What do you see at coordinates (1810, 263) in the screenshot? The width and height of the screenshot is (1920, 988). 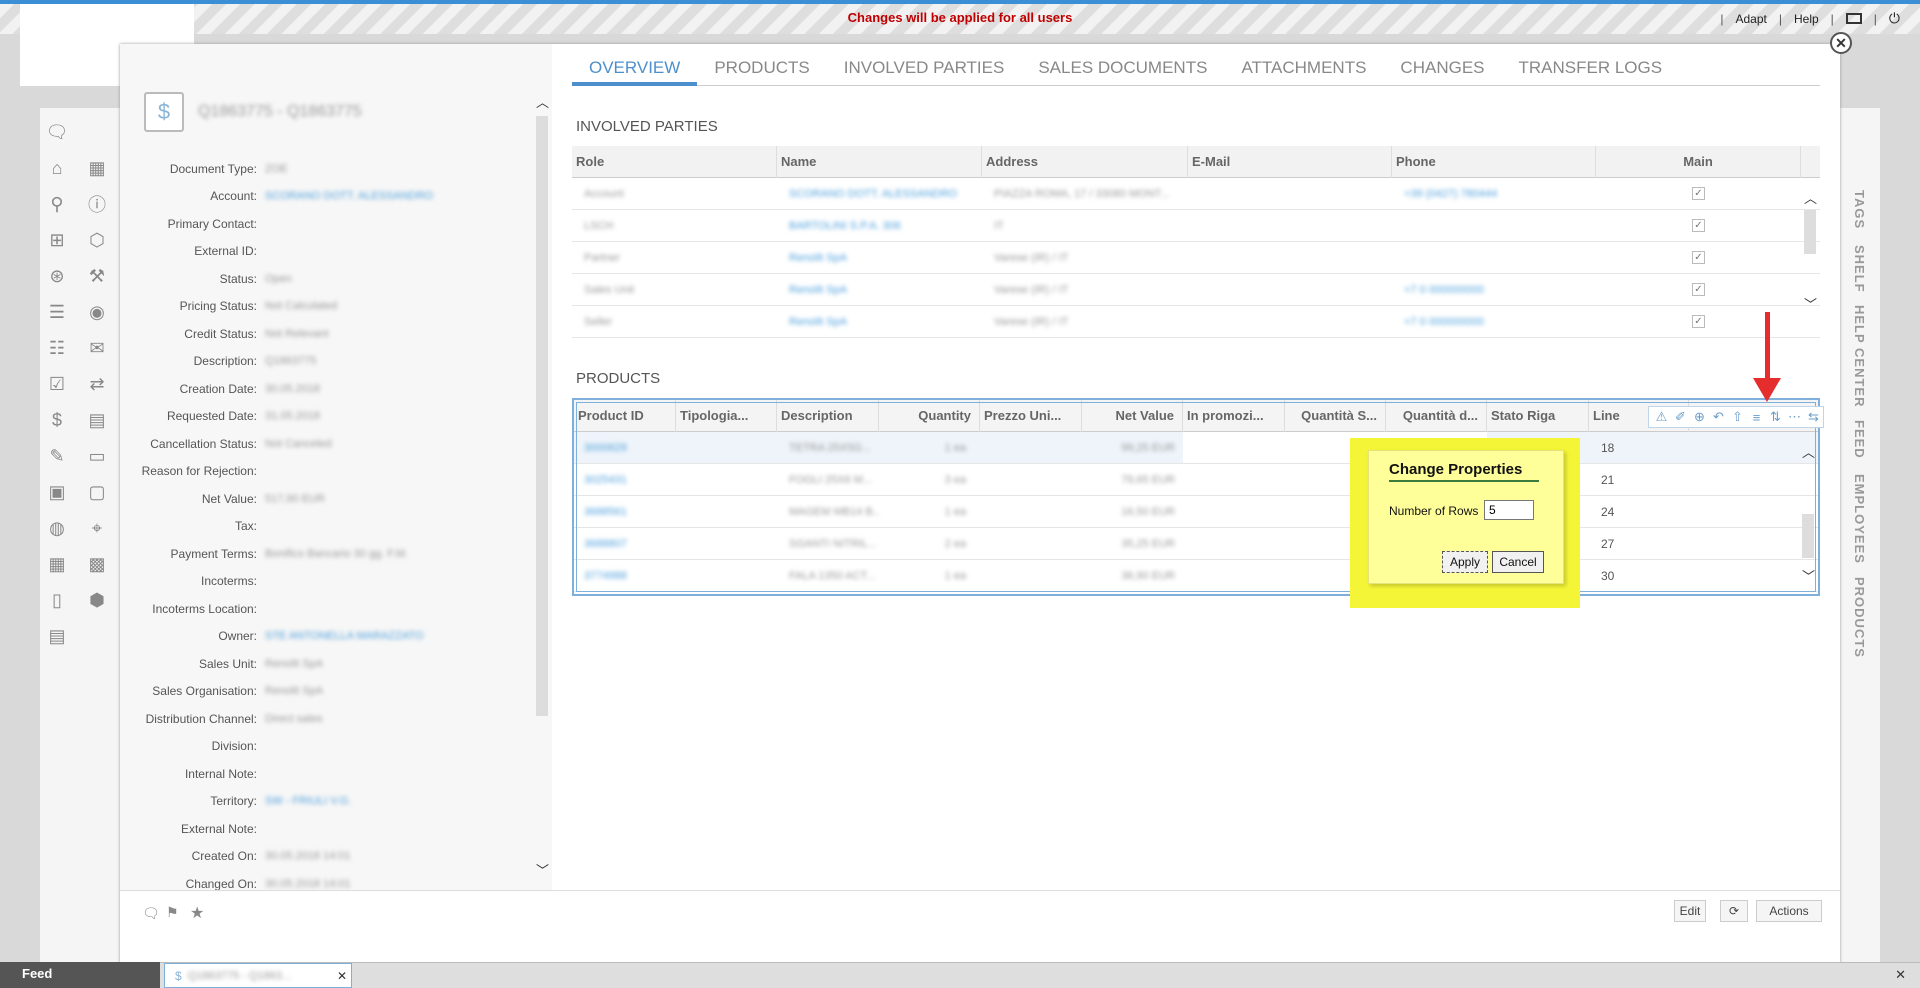 I see `involved-parties-scrollbar: ︿ ﹀` at bounding box center [1810, 263].